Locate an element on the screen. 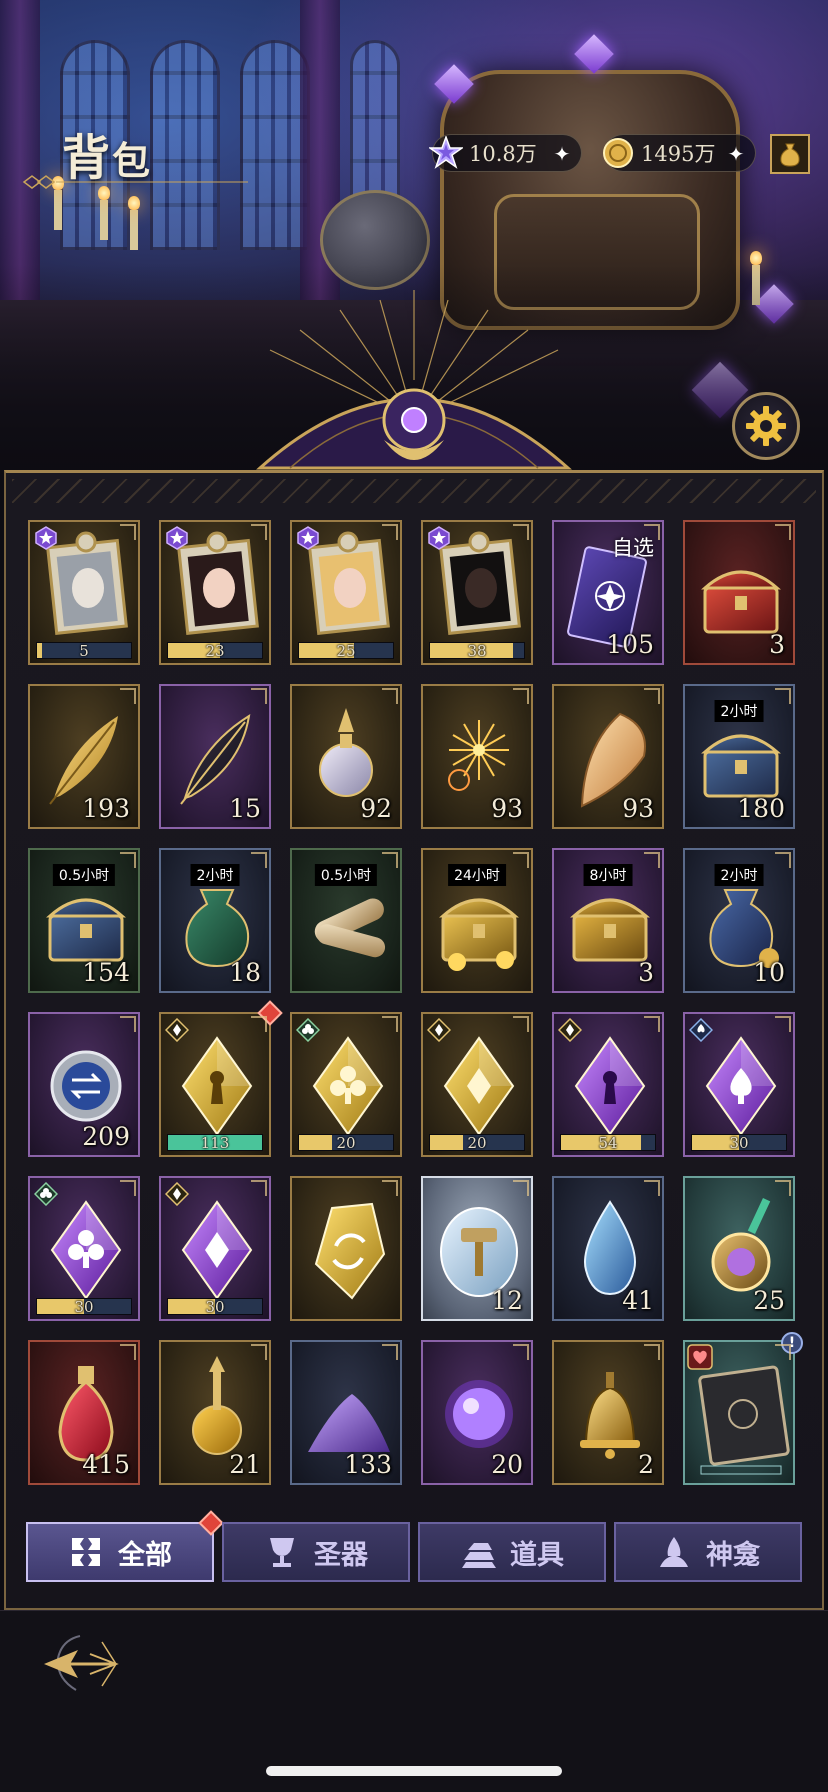  item-count: 12 is located at coordinates (507, 1300).